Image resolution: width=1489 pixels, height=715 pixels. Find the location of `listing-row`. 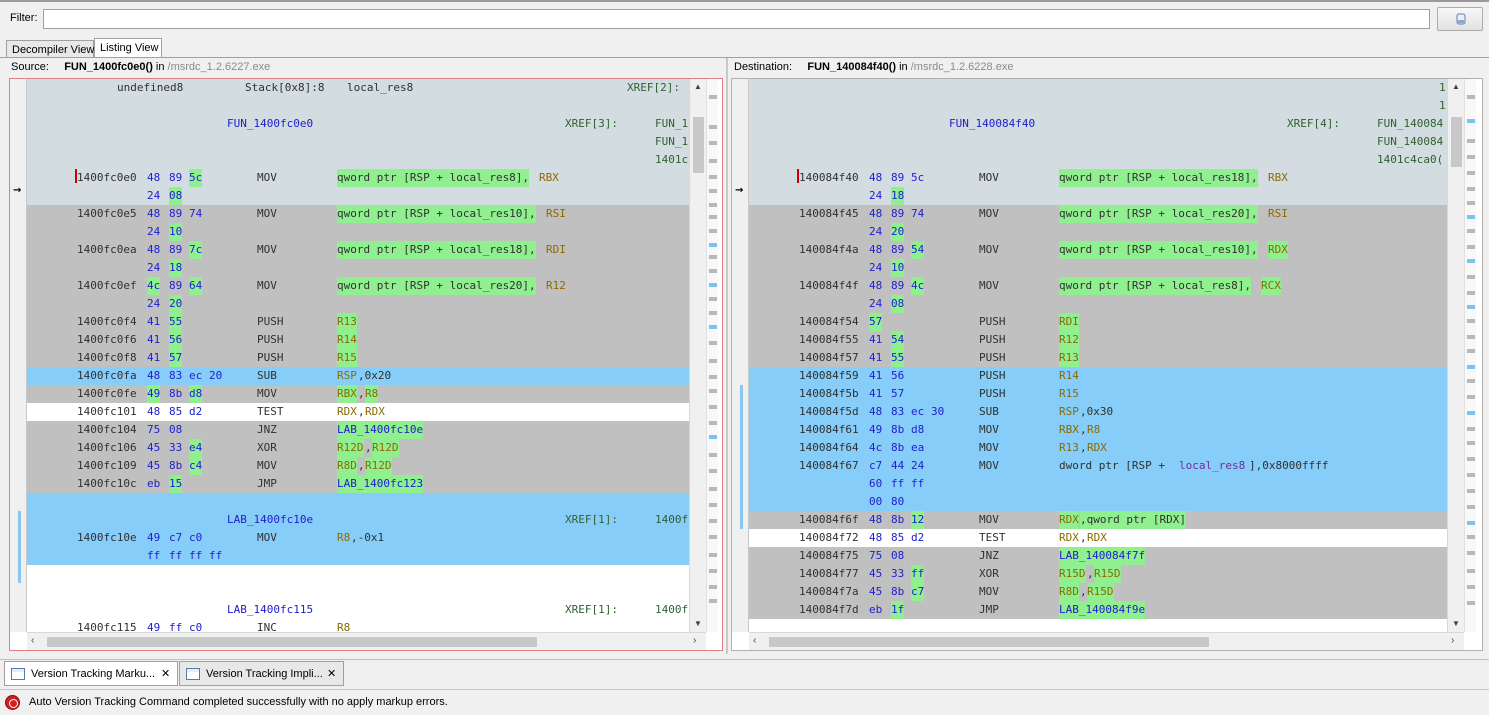

listing-row is located at coordinates (358, 502).